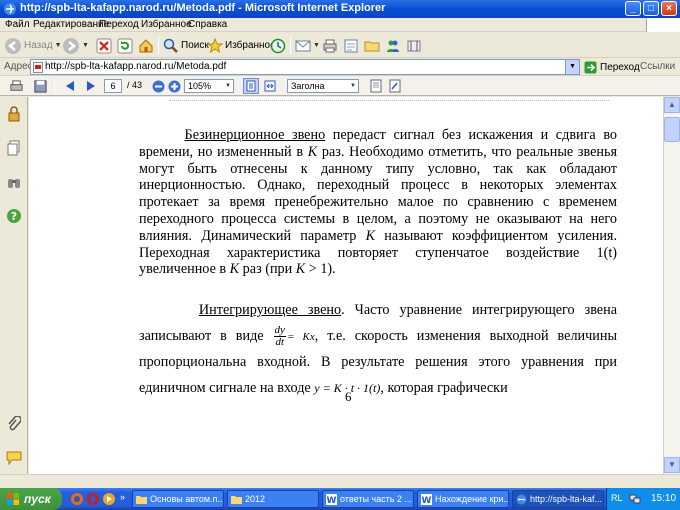  I want to click on security-button, so click(14, 114).